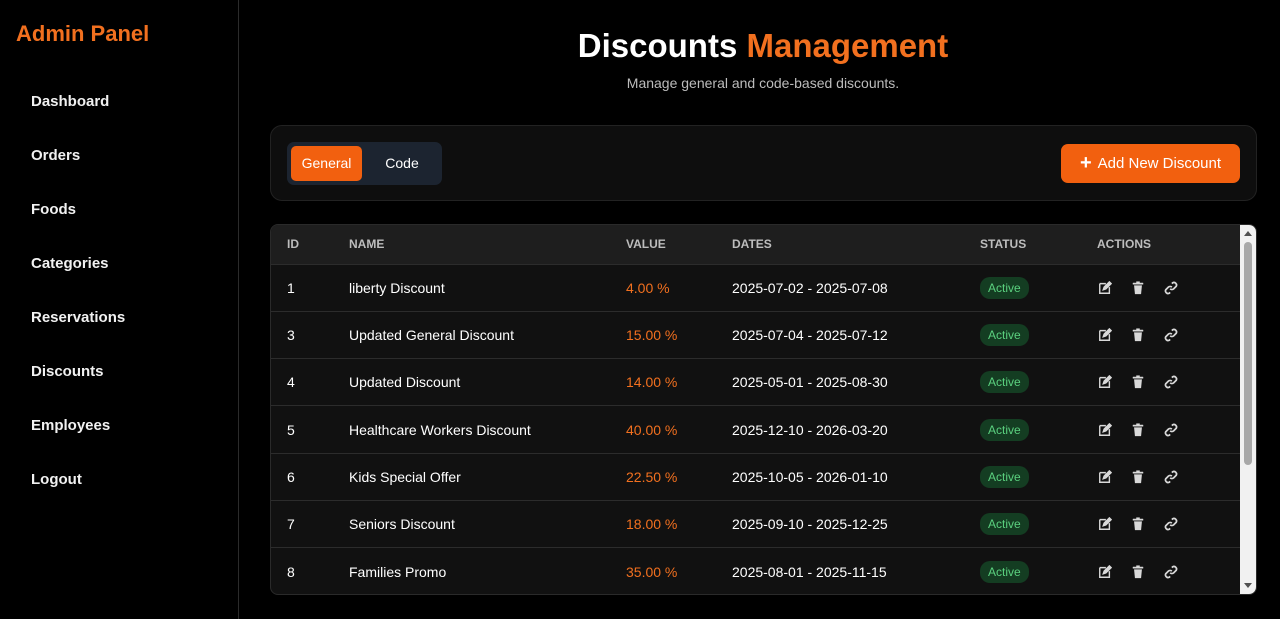 The width and height of the screenshot is (1280, 619). I want to click on cell-dates: 2025-05-01 - 2025-08-30, so click(810, 382).